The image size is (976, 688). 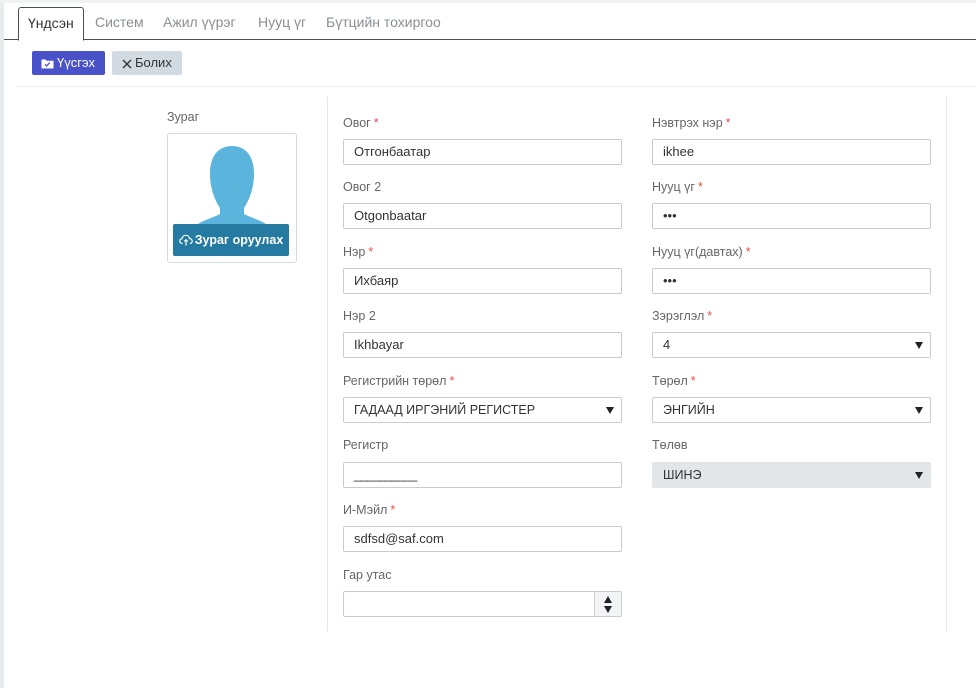 I want to click on tab-system: Систем, so click(x=119, y=23).